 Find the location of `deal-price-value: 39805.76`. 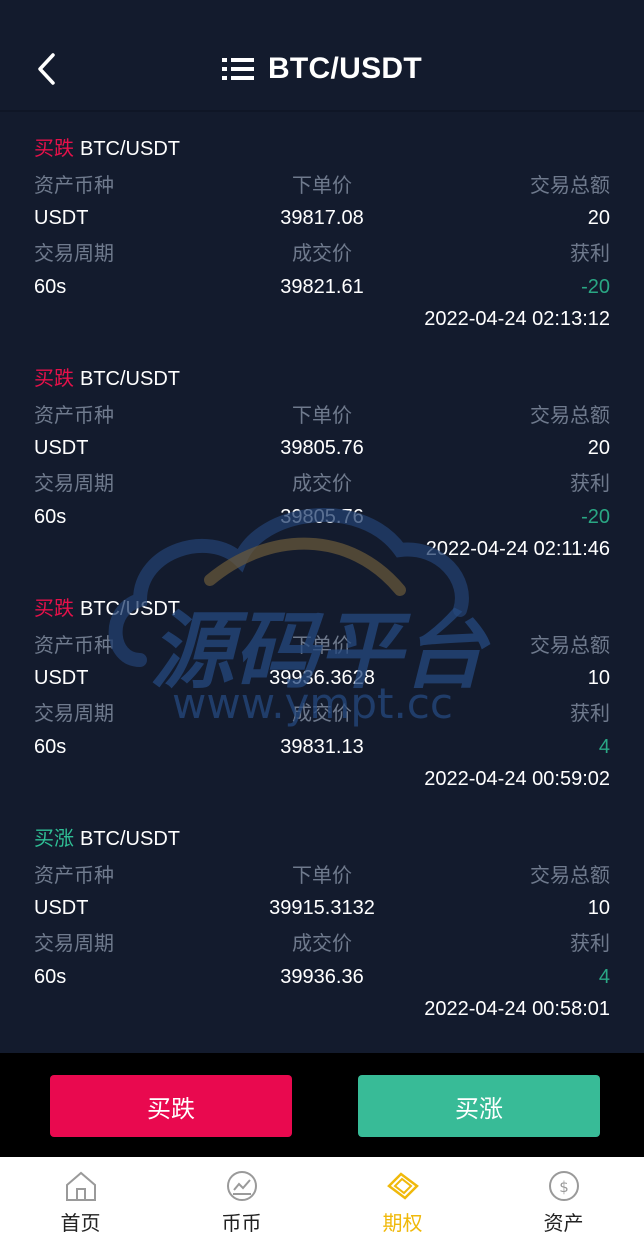

deal-price-value: 39805.76 is located at coordinates (322, 517).